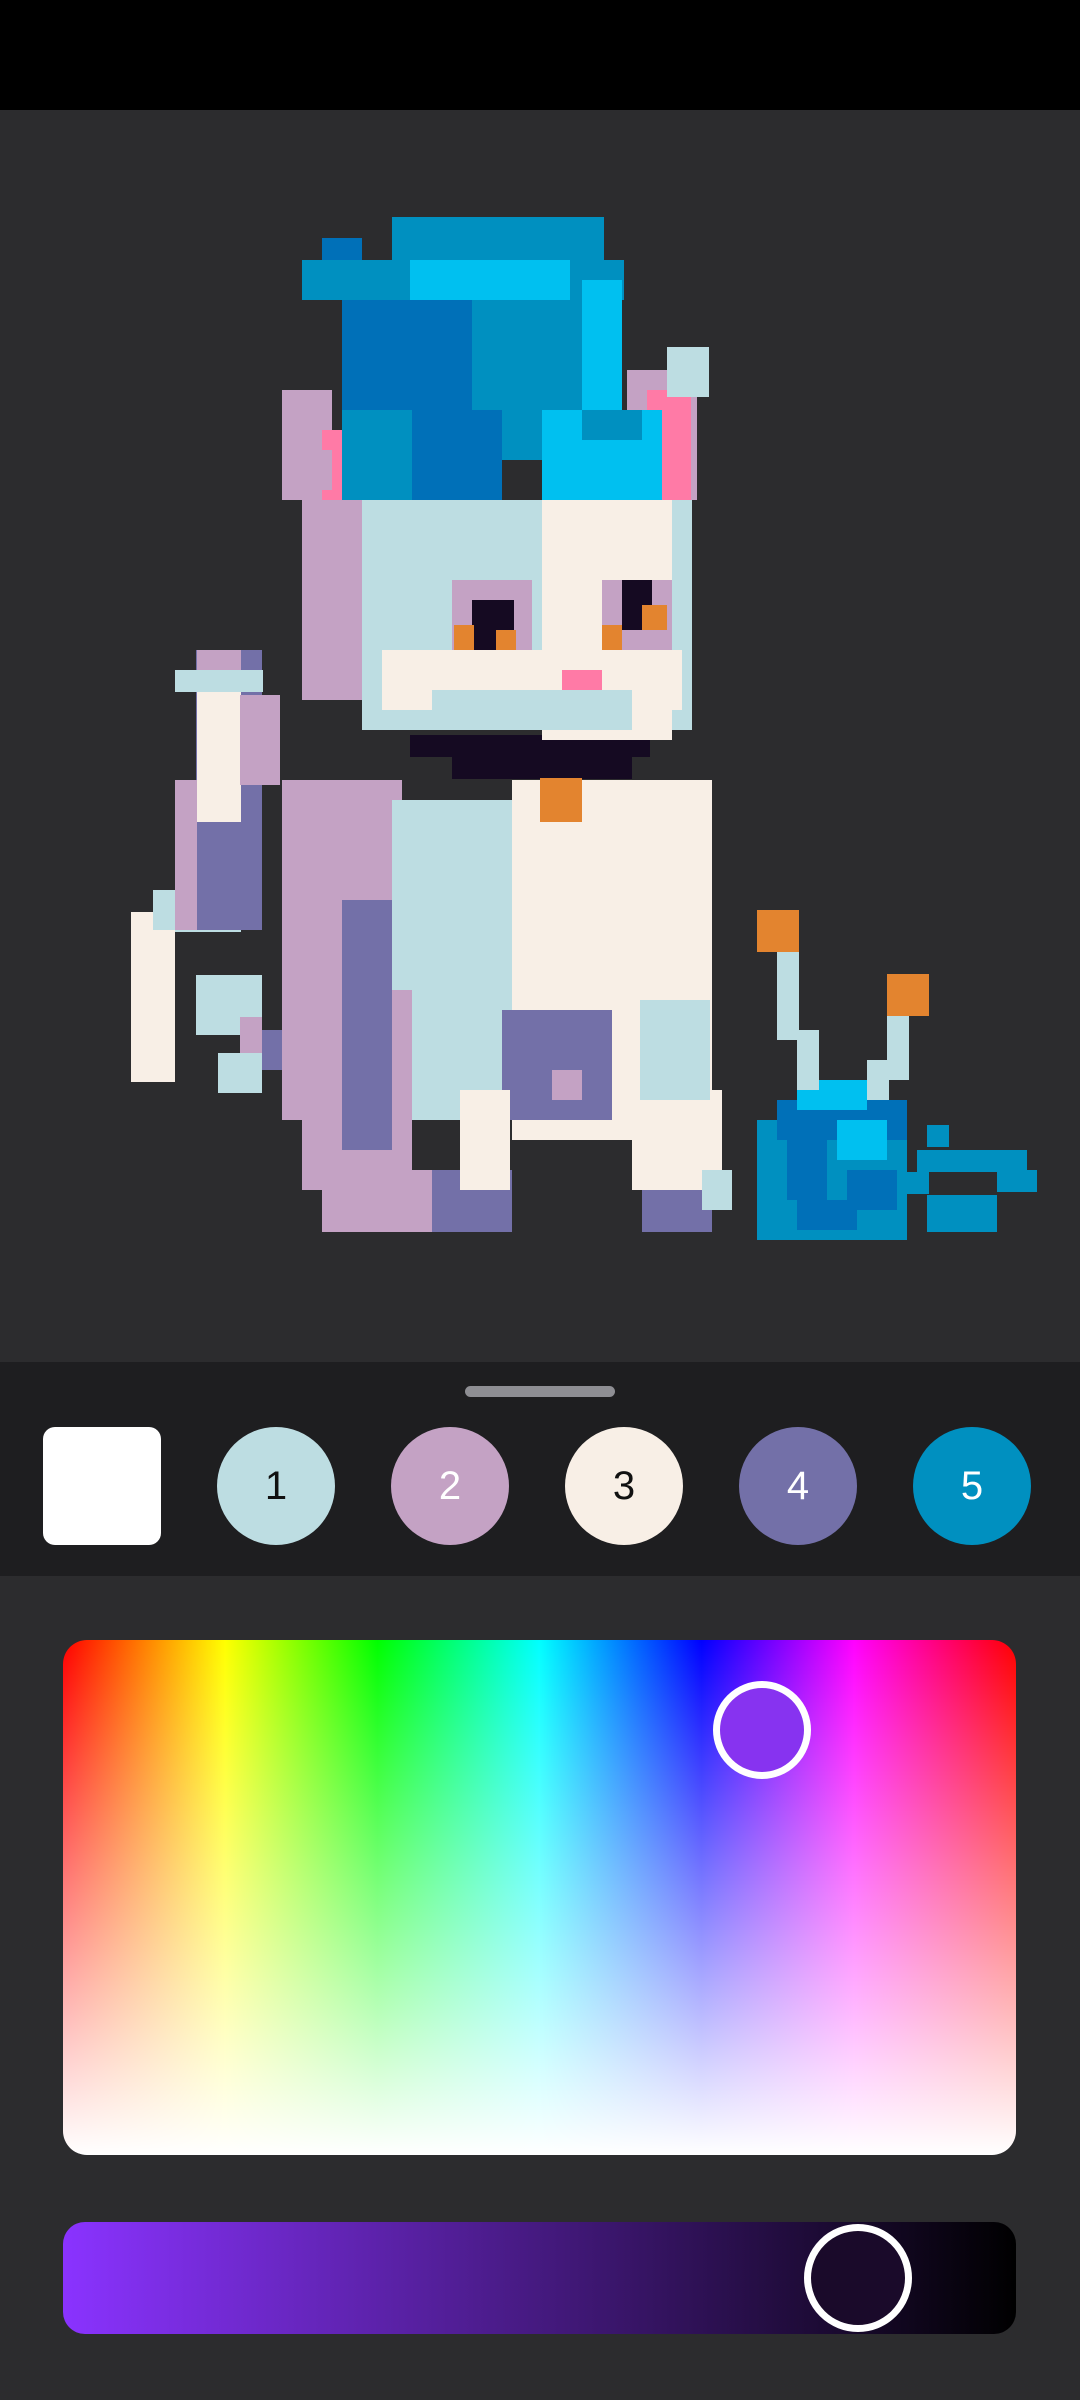  What do you see at coordinates (450, 1486) in the screenshot?
I see `swatch-2: 2` at bounding box center [450, 1486].